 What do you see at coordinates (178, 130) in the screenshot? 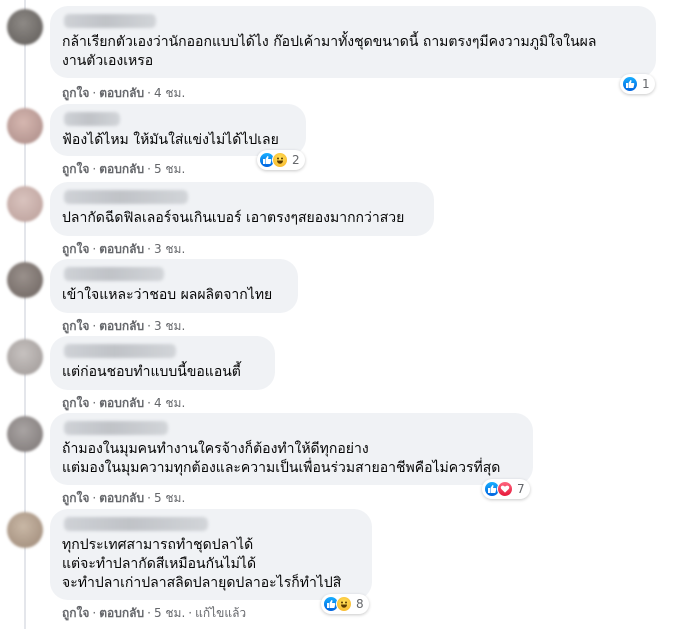
I see `comment-bubble: ฟ้องได้ไหม ให้มันใส่แข่งไม่ได้ไปเลย` at bounding box center [178, 130].